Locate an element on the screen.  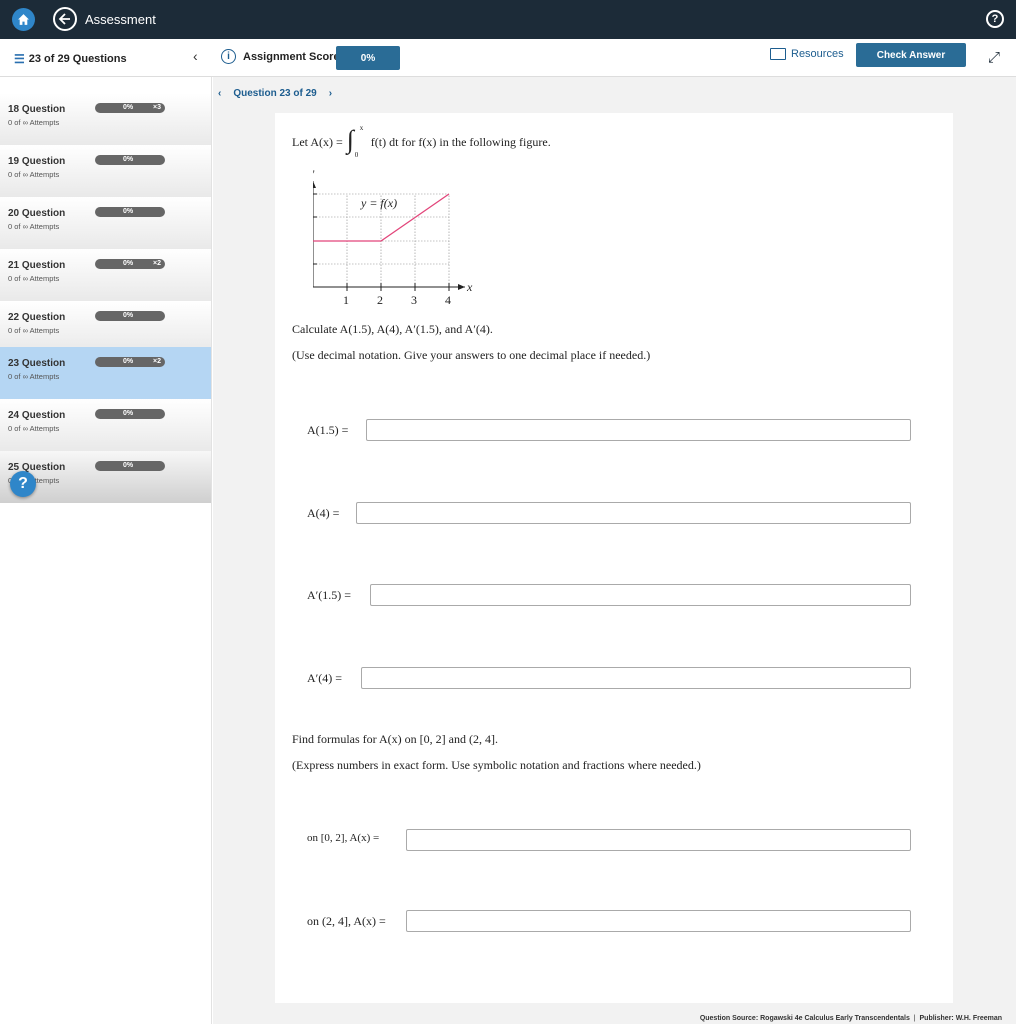
question-name: 20 Question is located at coordinates (37, 213).